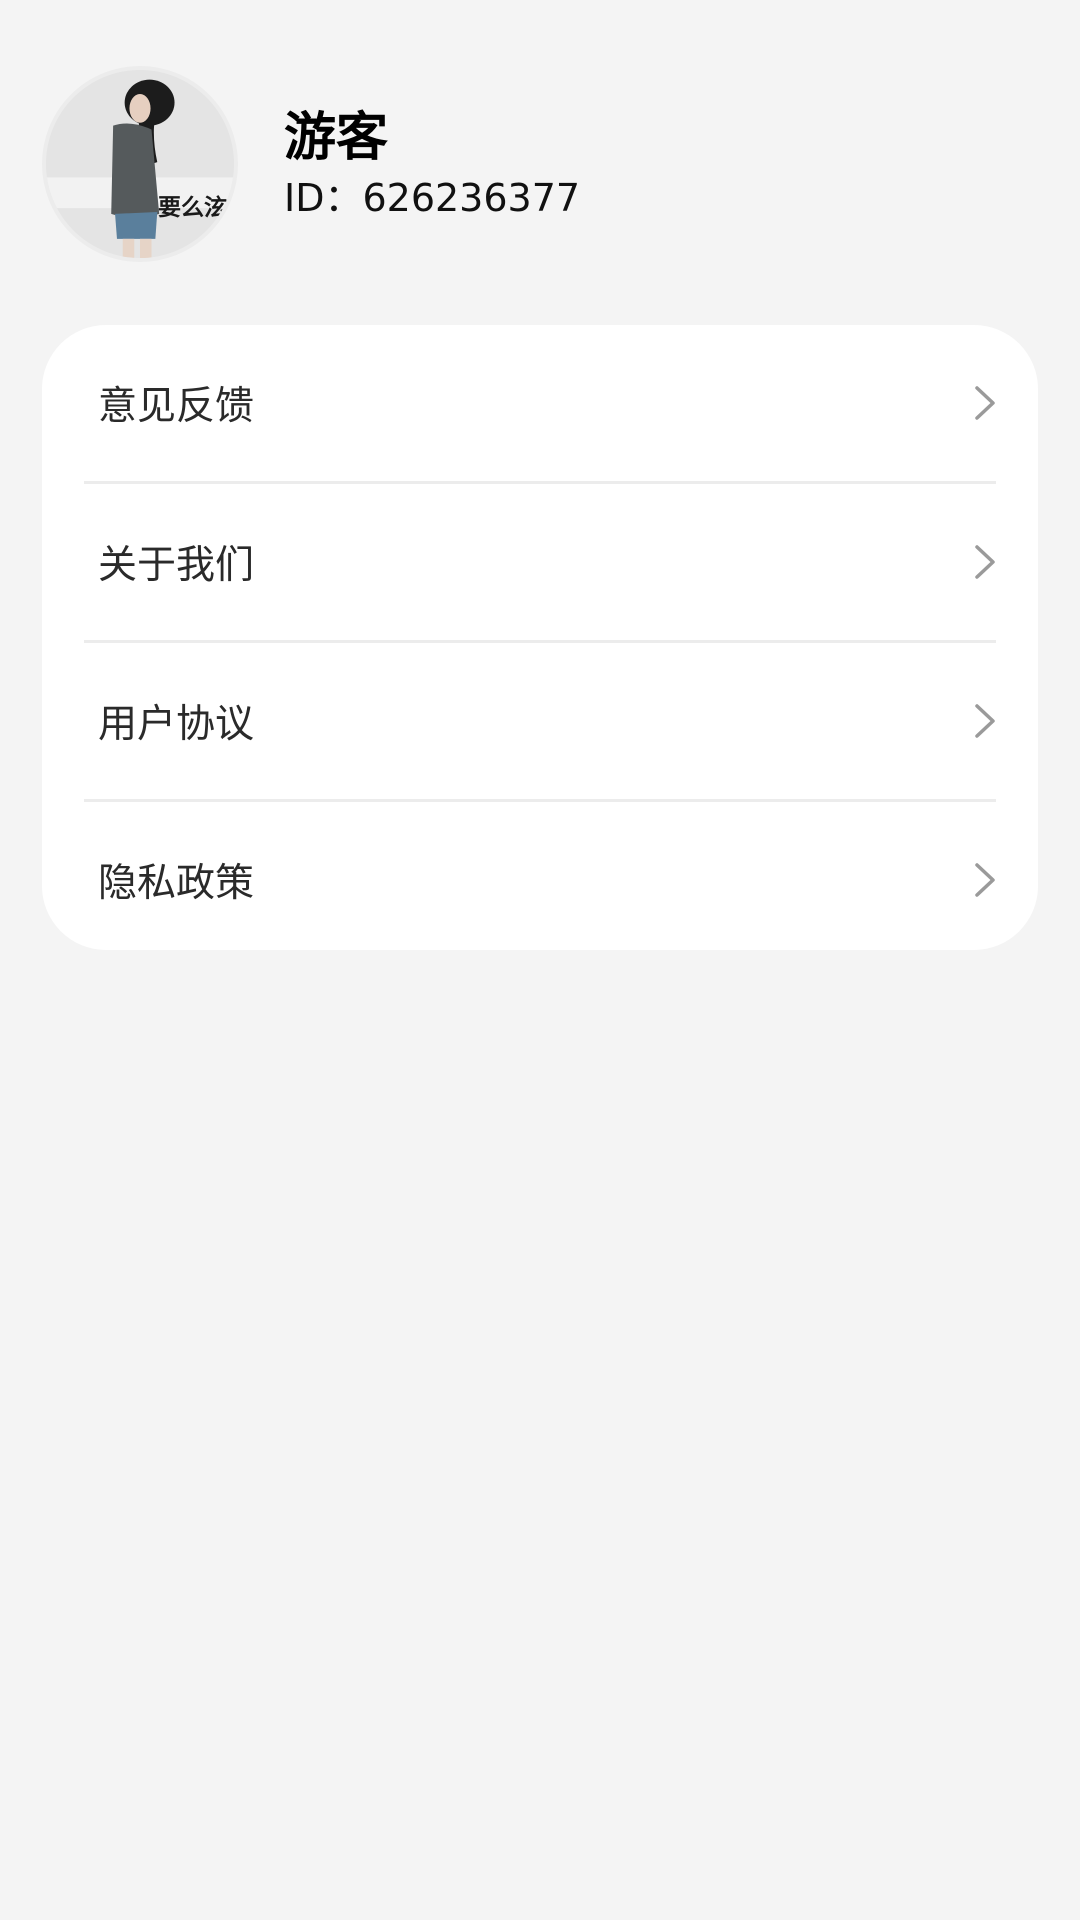 Image resolution: width=1080 pixels, height=1920 pixels. I want to click on menu-item-label: 意见反馈, so click(176, 406).